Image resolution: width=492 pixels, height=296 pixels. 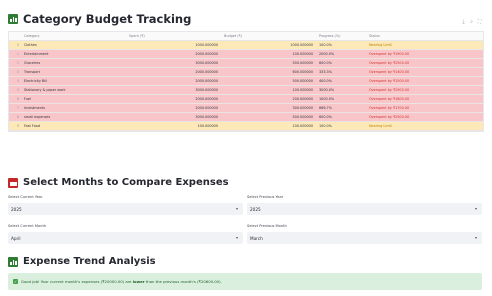 I want to click on row-index: 5, so click(x=15, y=90).